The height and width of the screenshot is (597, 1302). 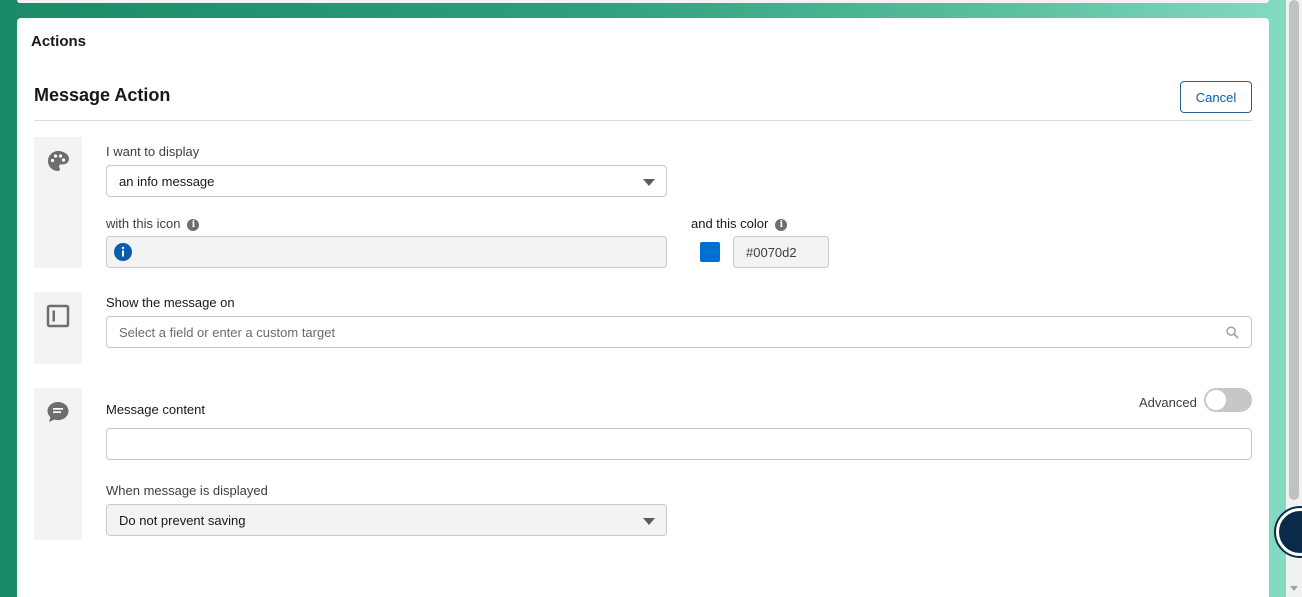 What do you see at coordinates (643, 1) in the screenshot?
I see `top-strip` at bounding box center [643, 1].